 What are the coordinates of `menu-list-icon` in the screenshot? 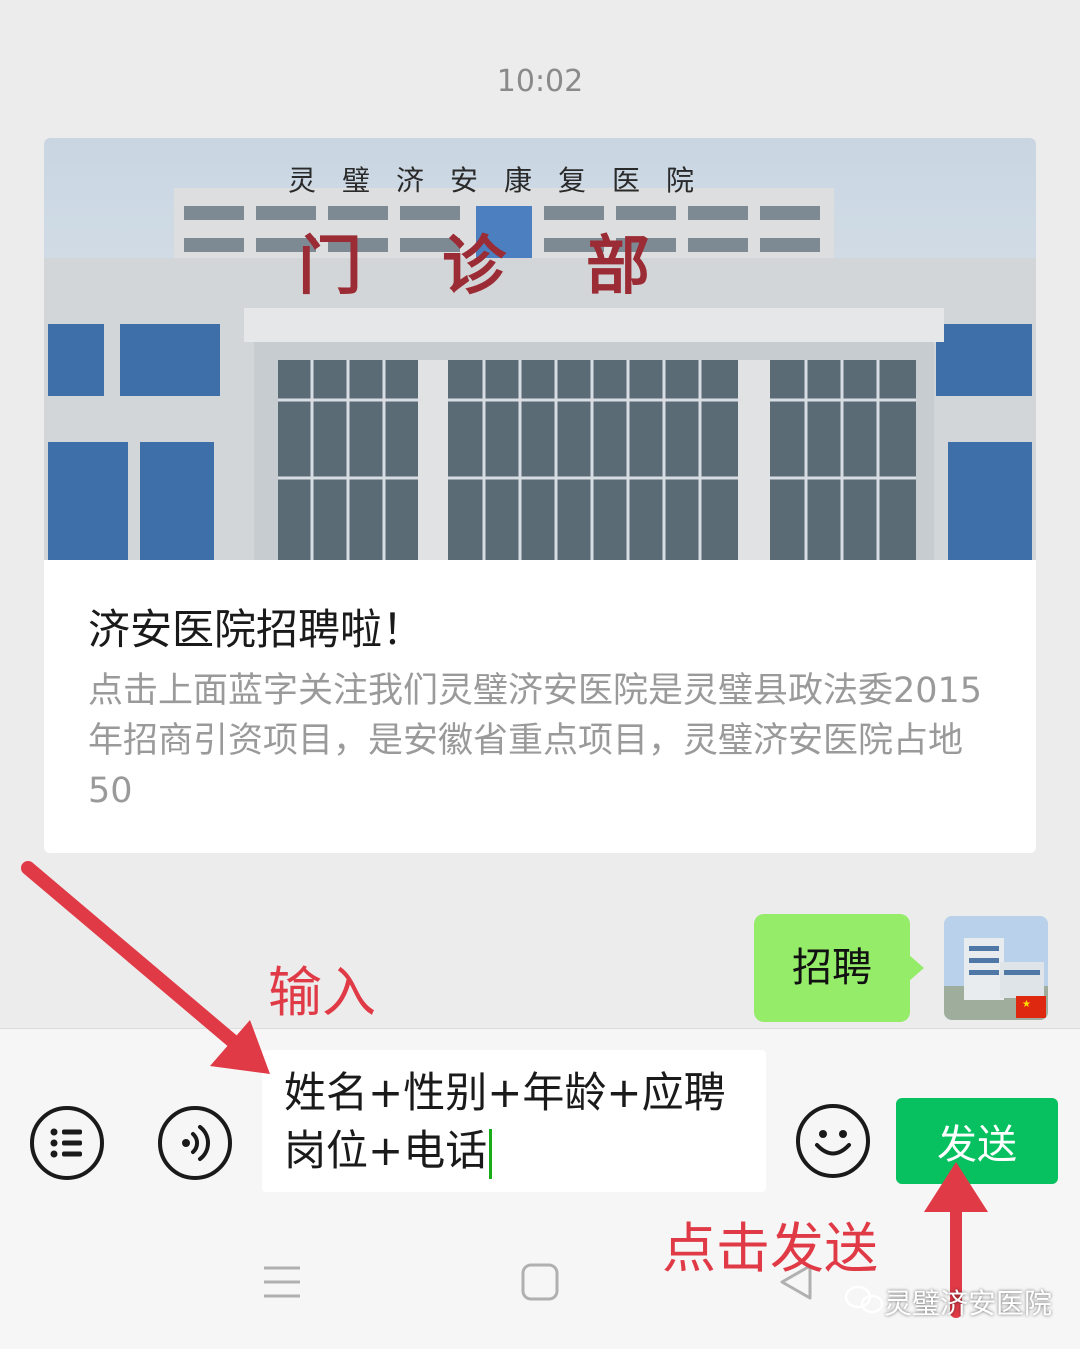 It's located at (66, 1143).